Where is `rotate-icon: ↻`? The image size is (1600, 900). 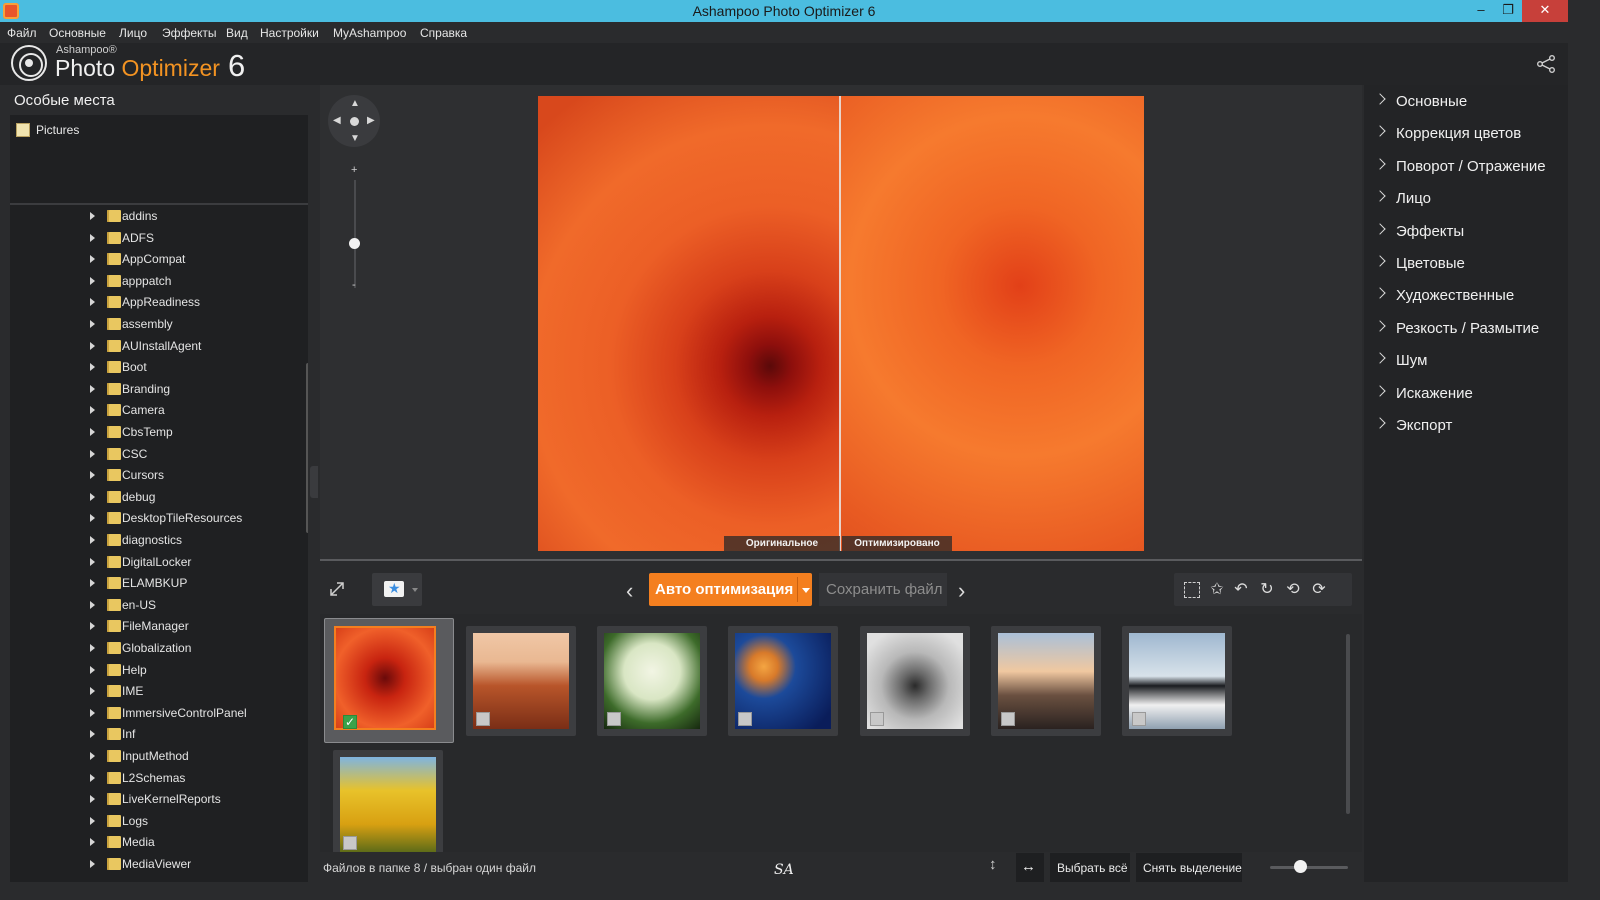 rotate-icon: ↻ is located at coordinates (1267, 590).